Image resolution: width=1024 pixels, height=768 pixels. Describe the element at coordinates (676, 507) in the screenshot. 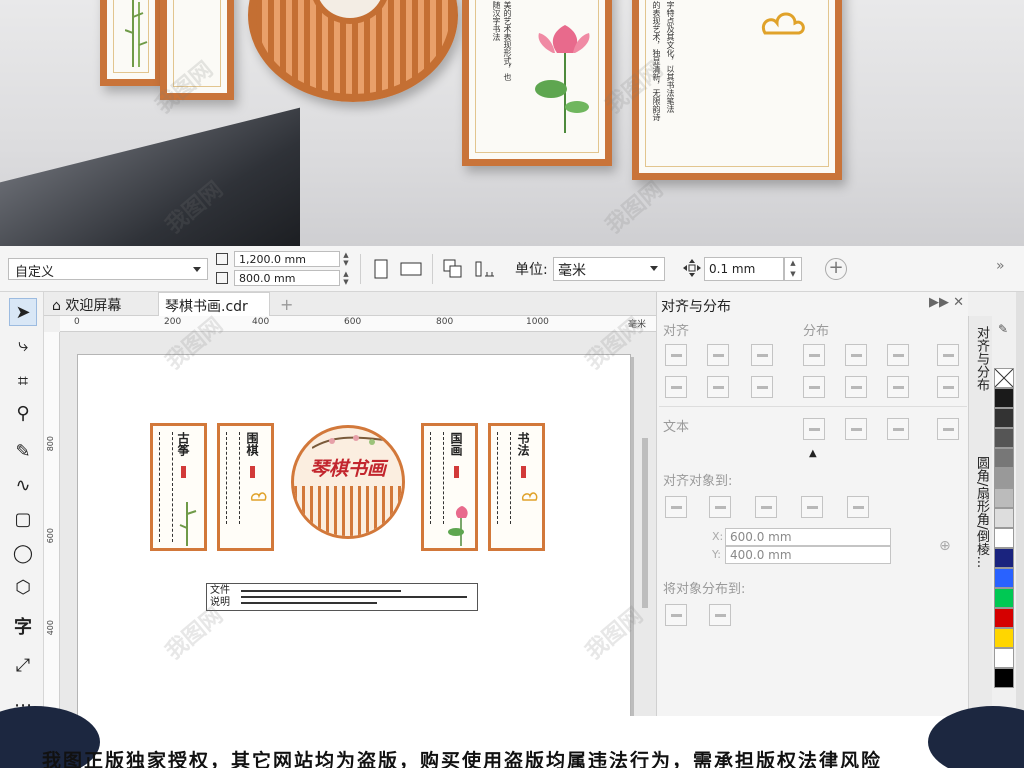

I see `align-to-active-icon` at that location.